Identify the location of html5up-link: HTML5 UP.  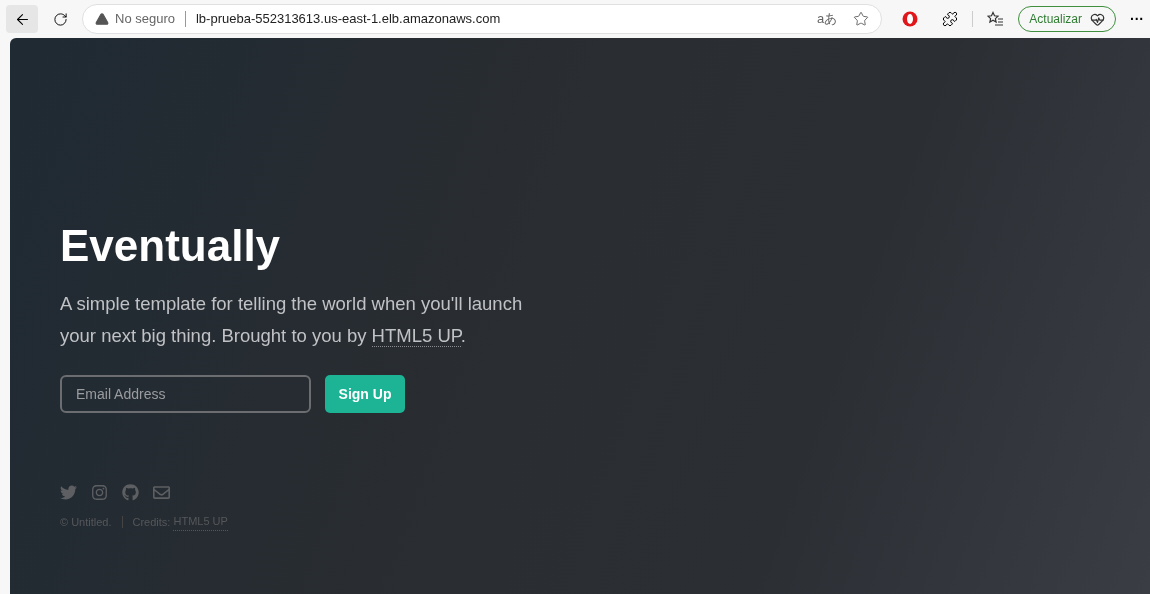
(416, 336).